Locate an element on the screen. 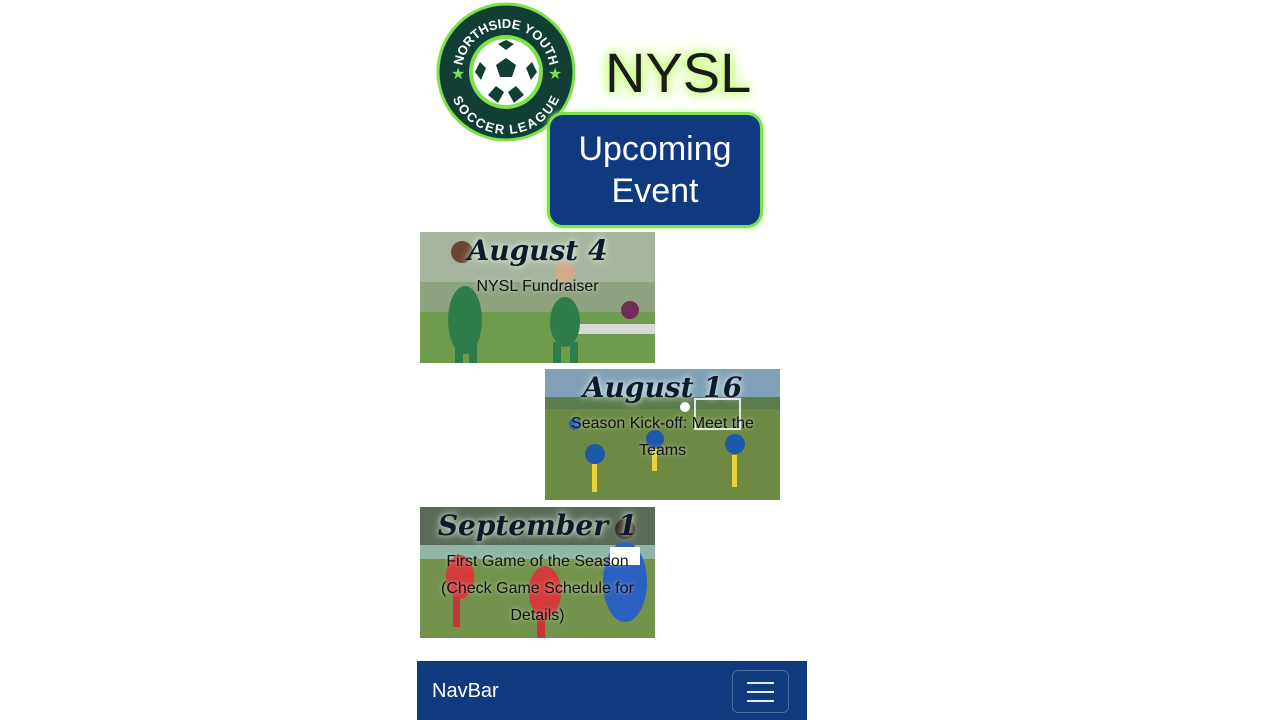 The height and width of the screenshot is (720, 1280). event-date: August 4 is located at coordinates (537, 250).